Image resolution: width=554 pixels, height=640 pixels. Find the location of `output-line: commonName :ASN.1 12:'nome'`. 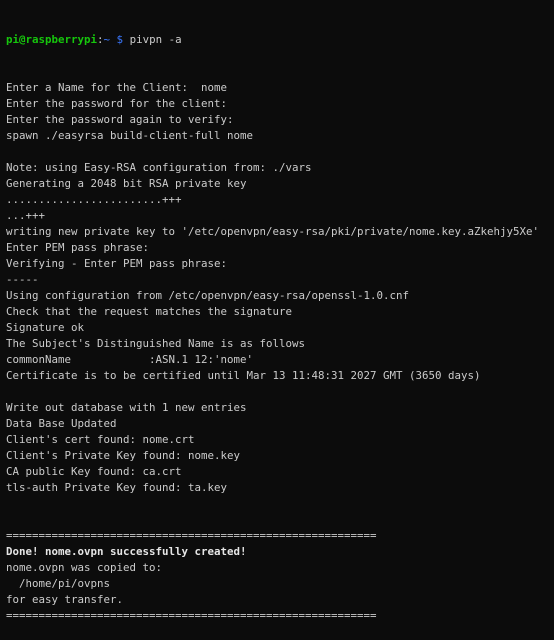

output-line: commonName :ASN.1 12:'nome' is located at coordinates (130, 359).